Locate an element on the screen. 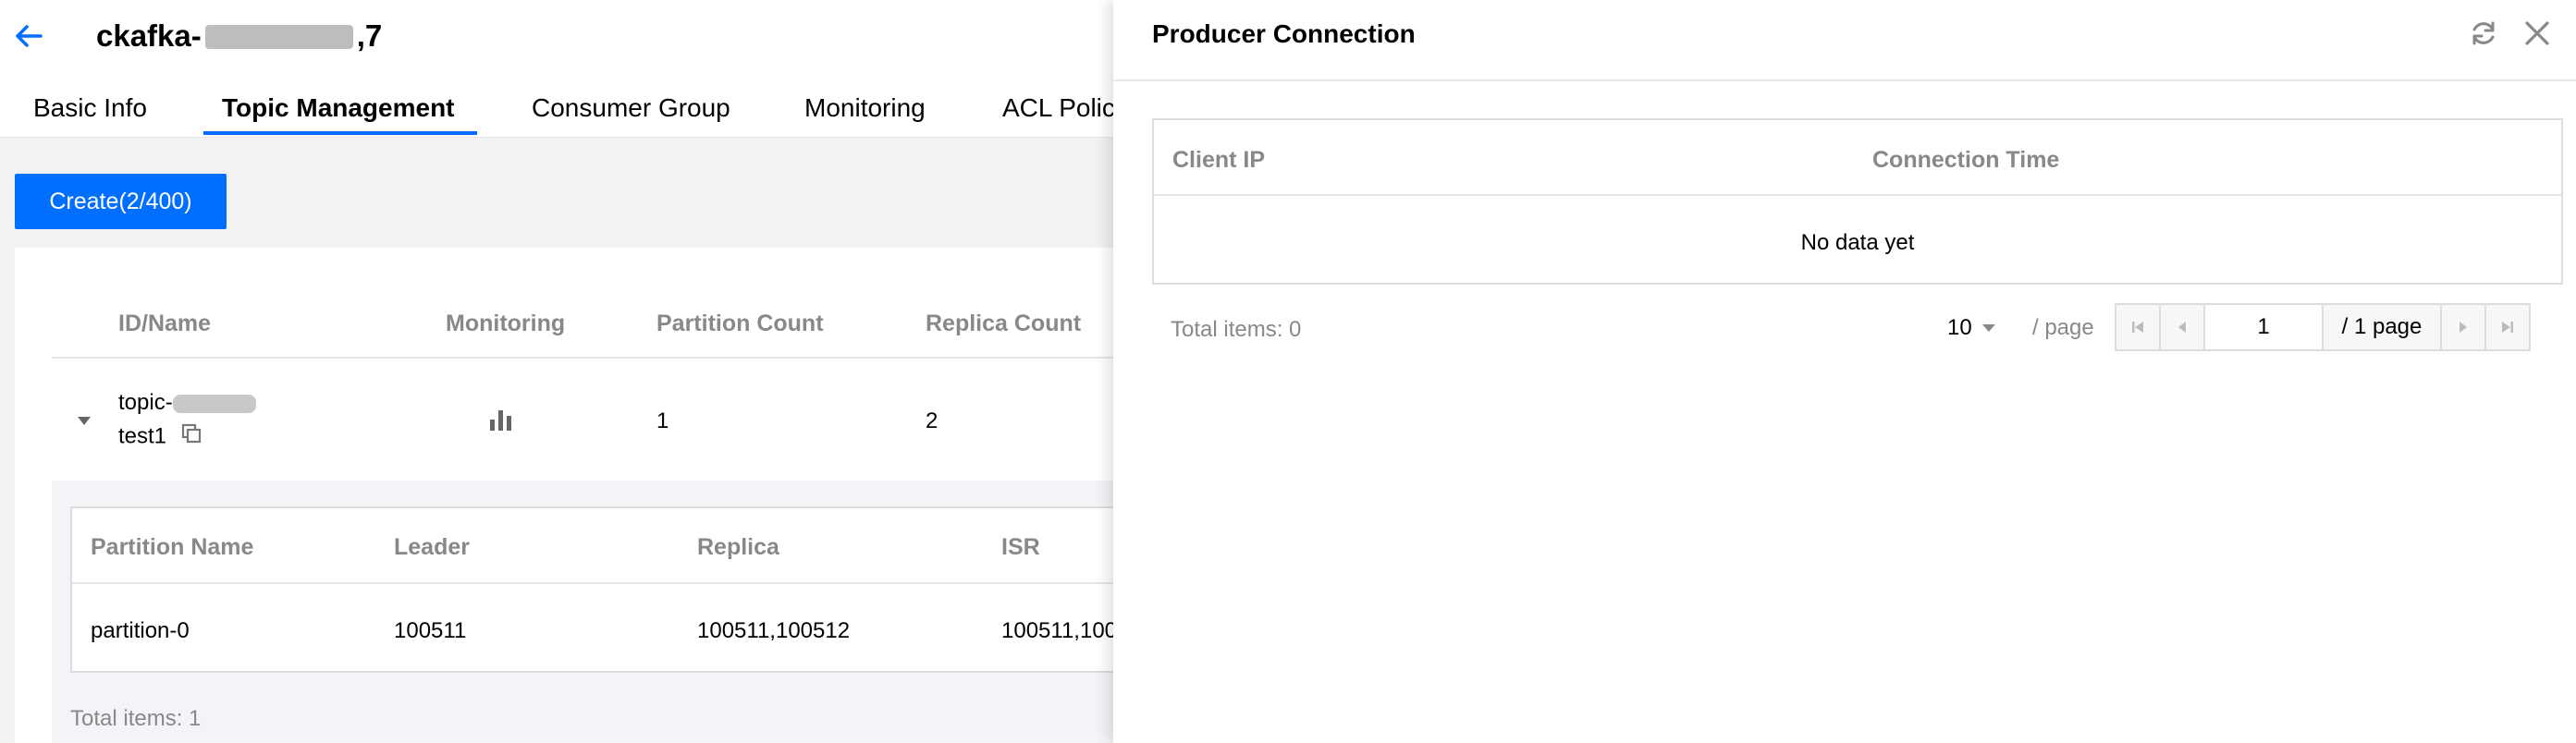  tab-acl-policy: ACL Polic is located at coordinates (1058, 108).